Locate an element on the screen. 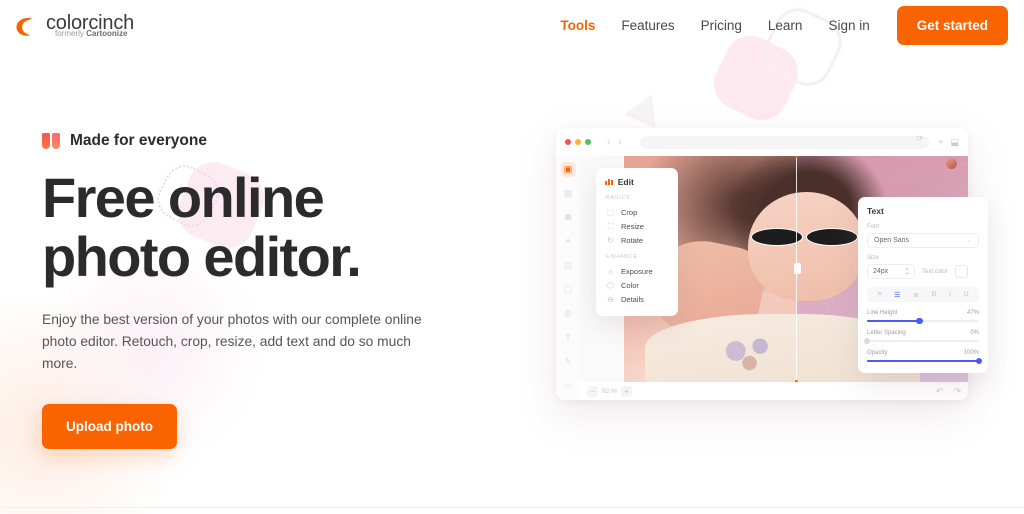 This screenshot has width=1024, height=514. edit-group-basics-label: BASICS is located at coordinates (618, 198).